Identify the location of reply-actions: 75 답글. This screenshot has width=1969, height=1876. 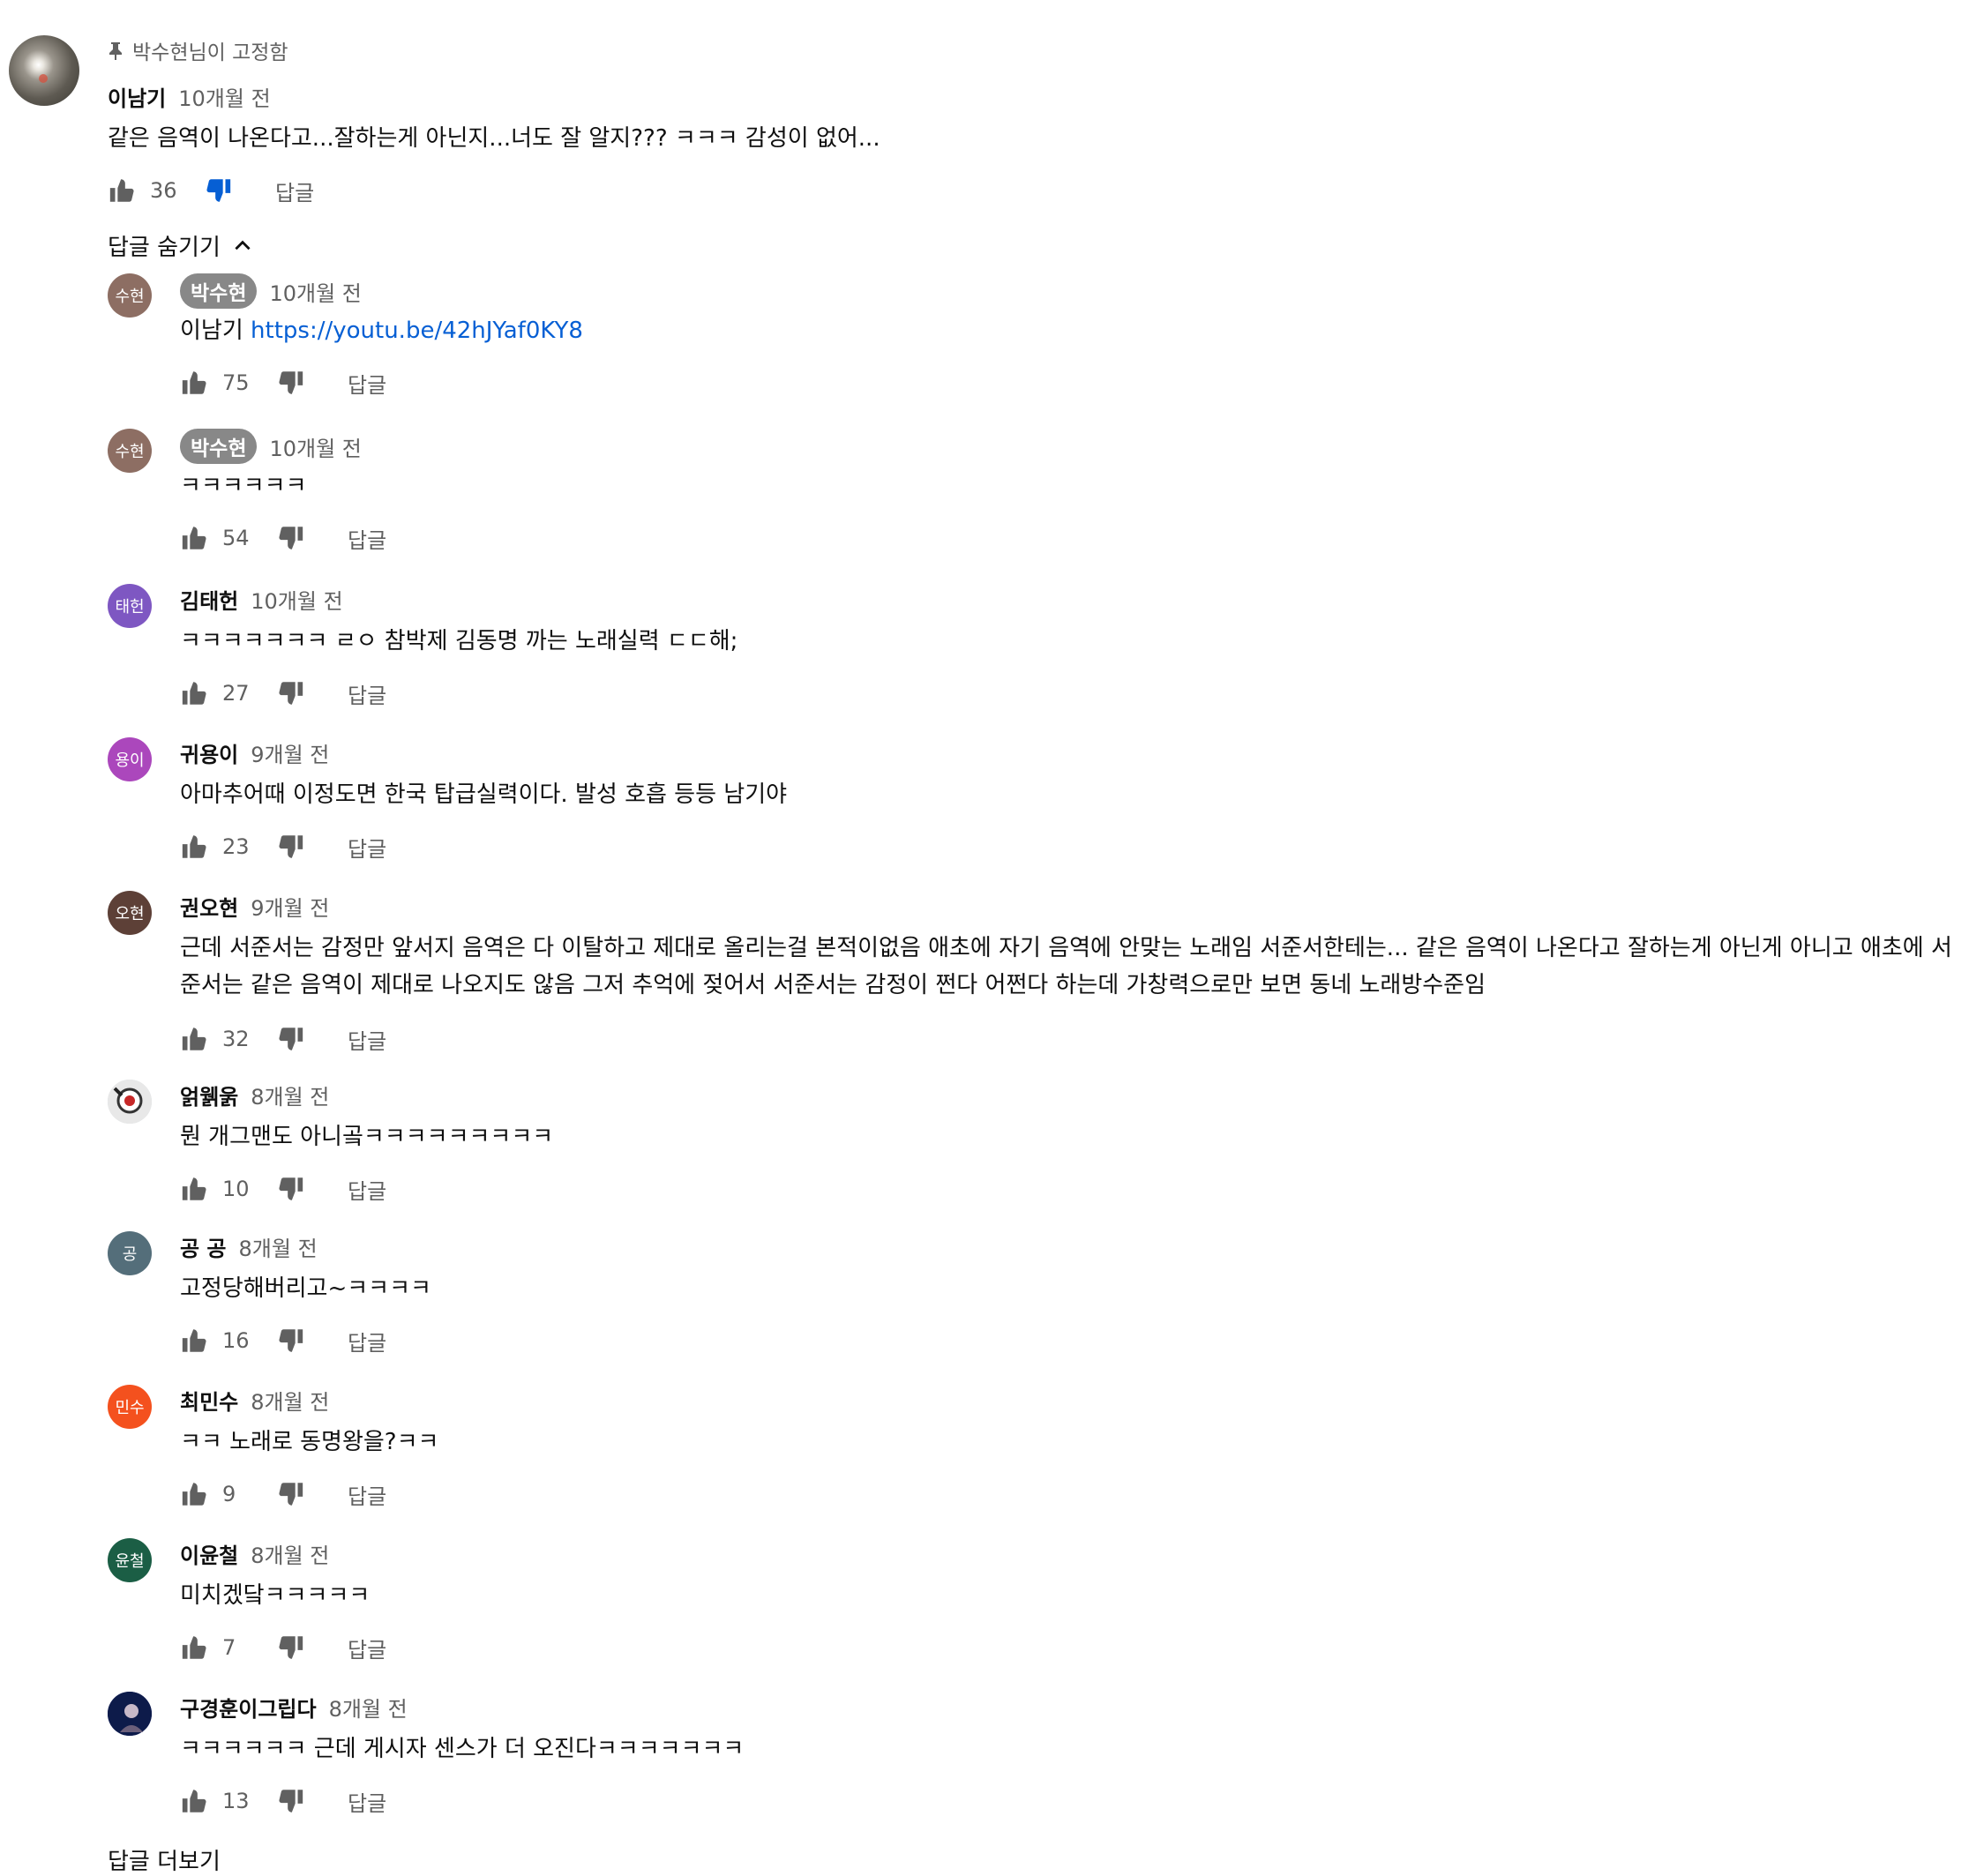
(283, 382).